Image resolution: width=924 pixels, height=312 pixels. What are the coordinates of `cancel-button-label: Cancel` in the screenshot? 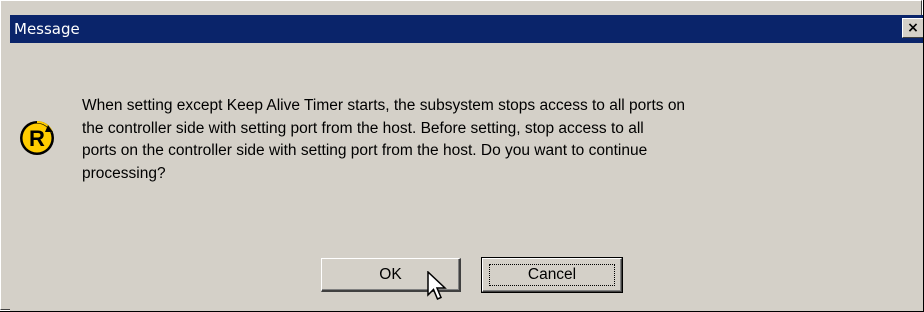 It's located at (552, 274).